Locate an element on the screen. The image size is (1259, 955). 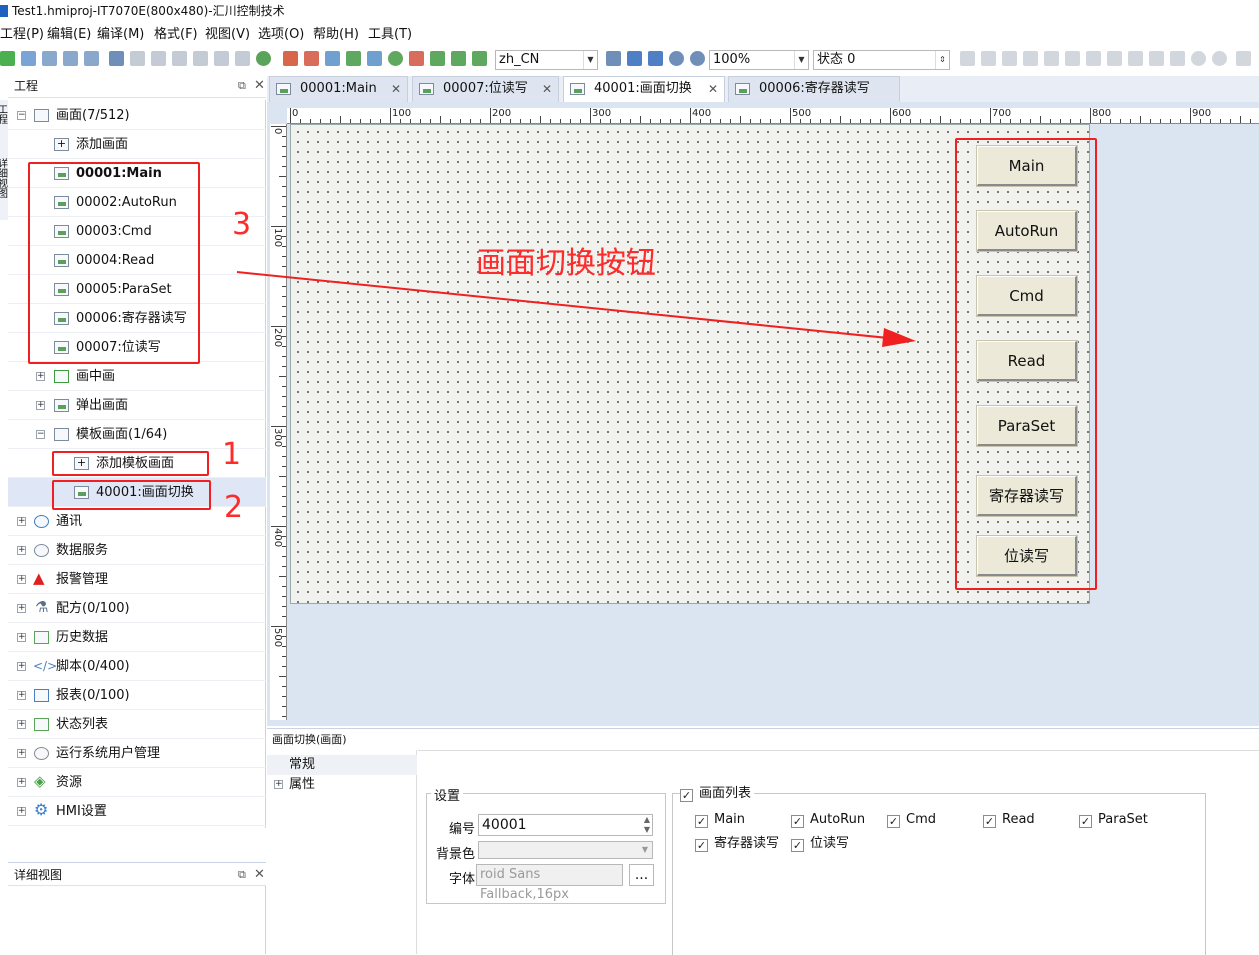
spin-icon: ▲ ▼ is located at coordinates (647, 825).